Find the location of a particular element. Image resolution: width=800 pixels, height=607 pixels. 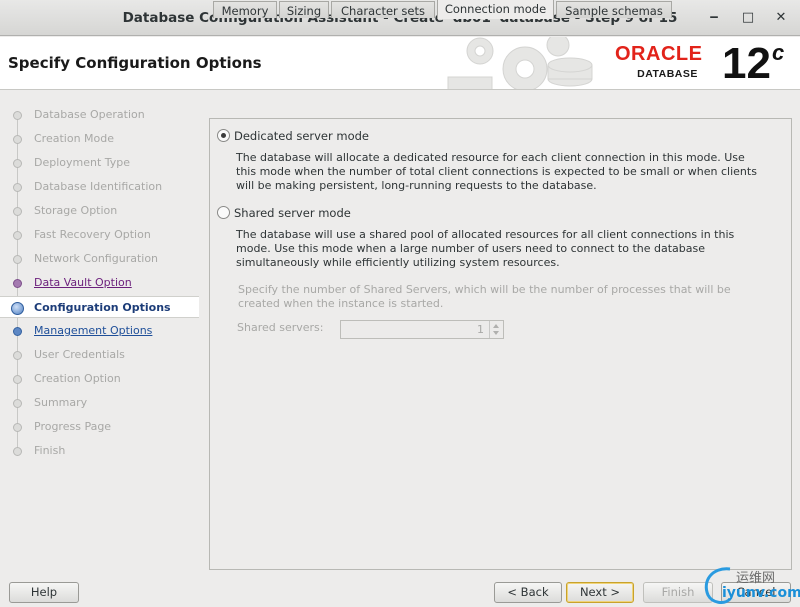

step-database-operation: Database Operation is located at coordinates (99, 115).